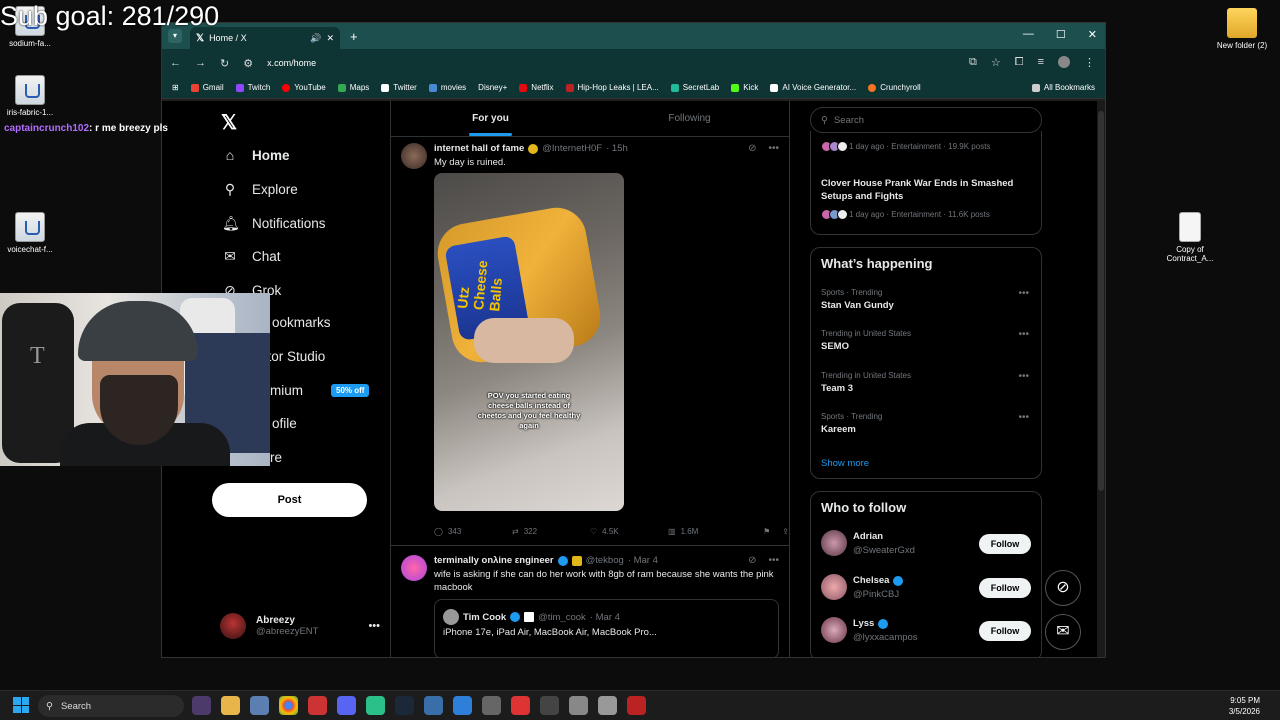 The width and height of the screenshot is (1280, 720). I want to click on discord-icon, so click(346, 705).